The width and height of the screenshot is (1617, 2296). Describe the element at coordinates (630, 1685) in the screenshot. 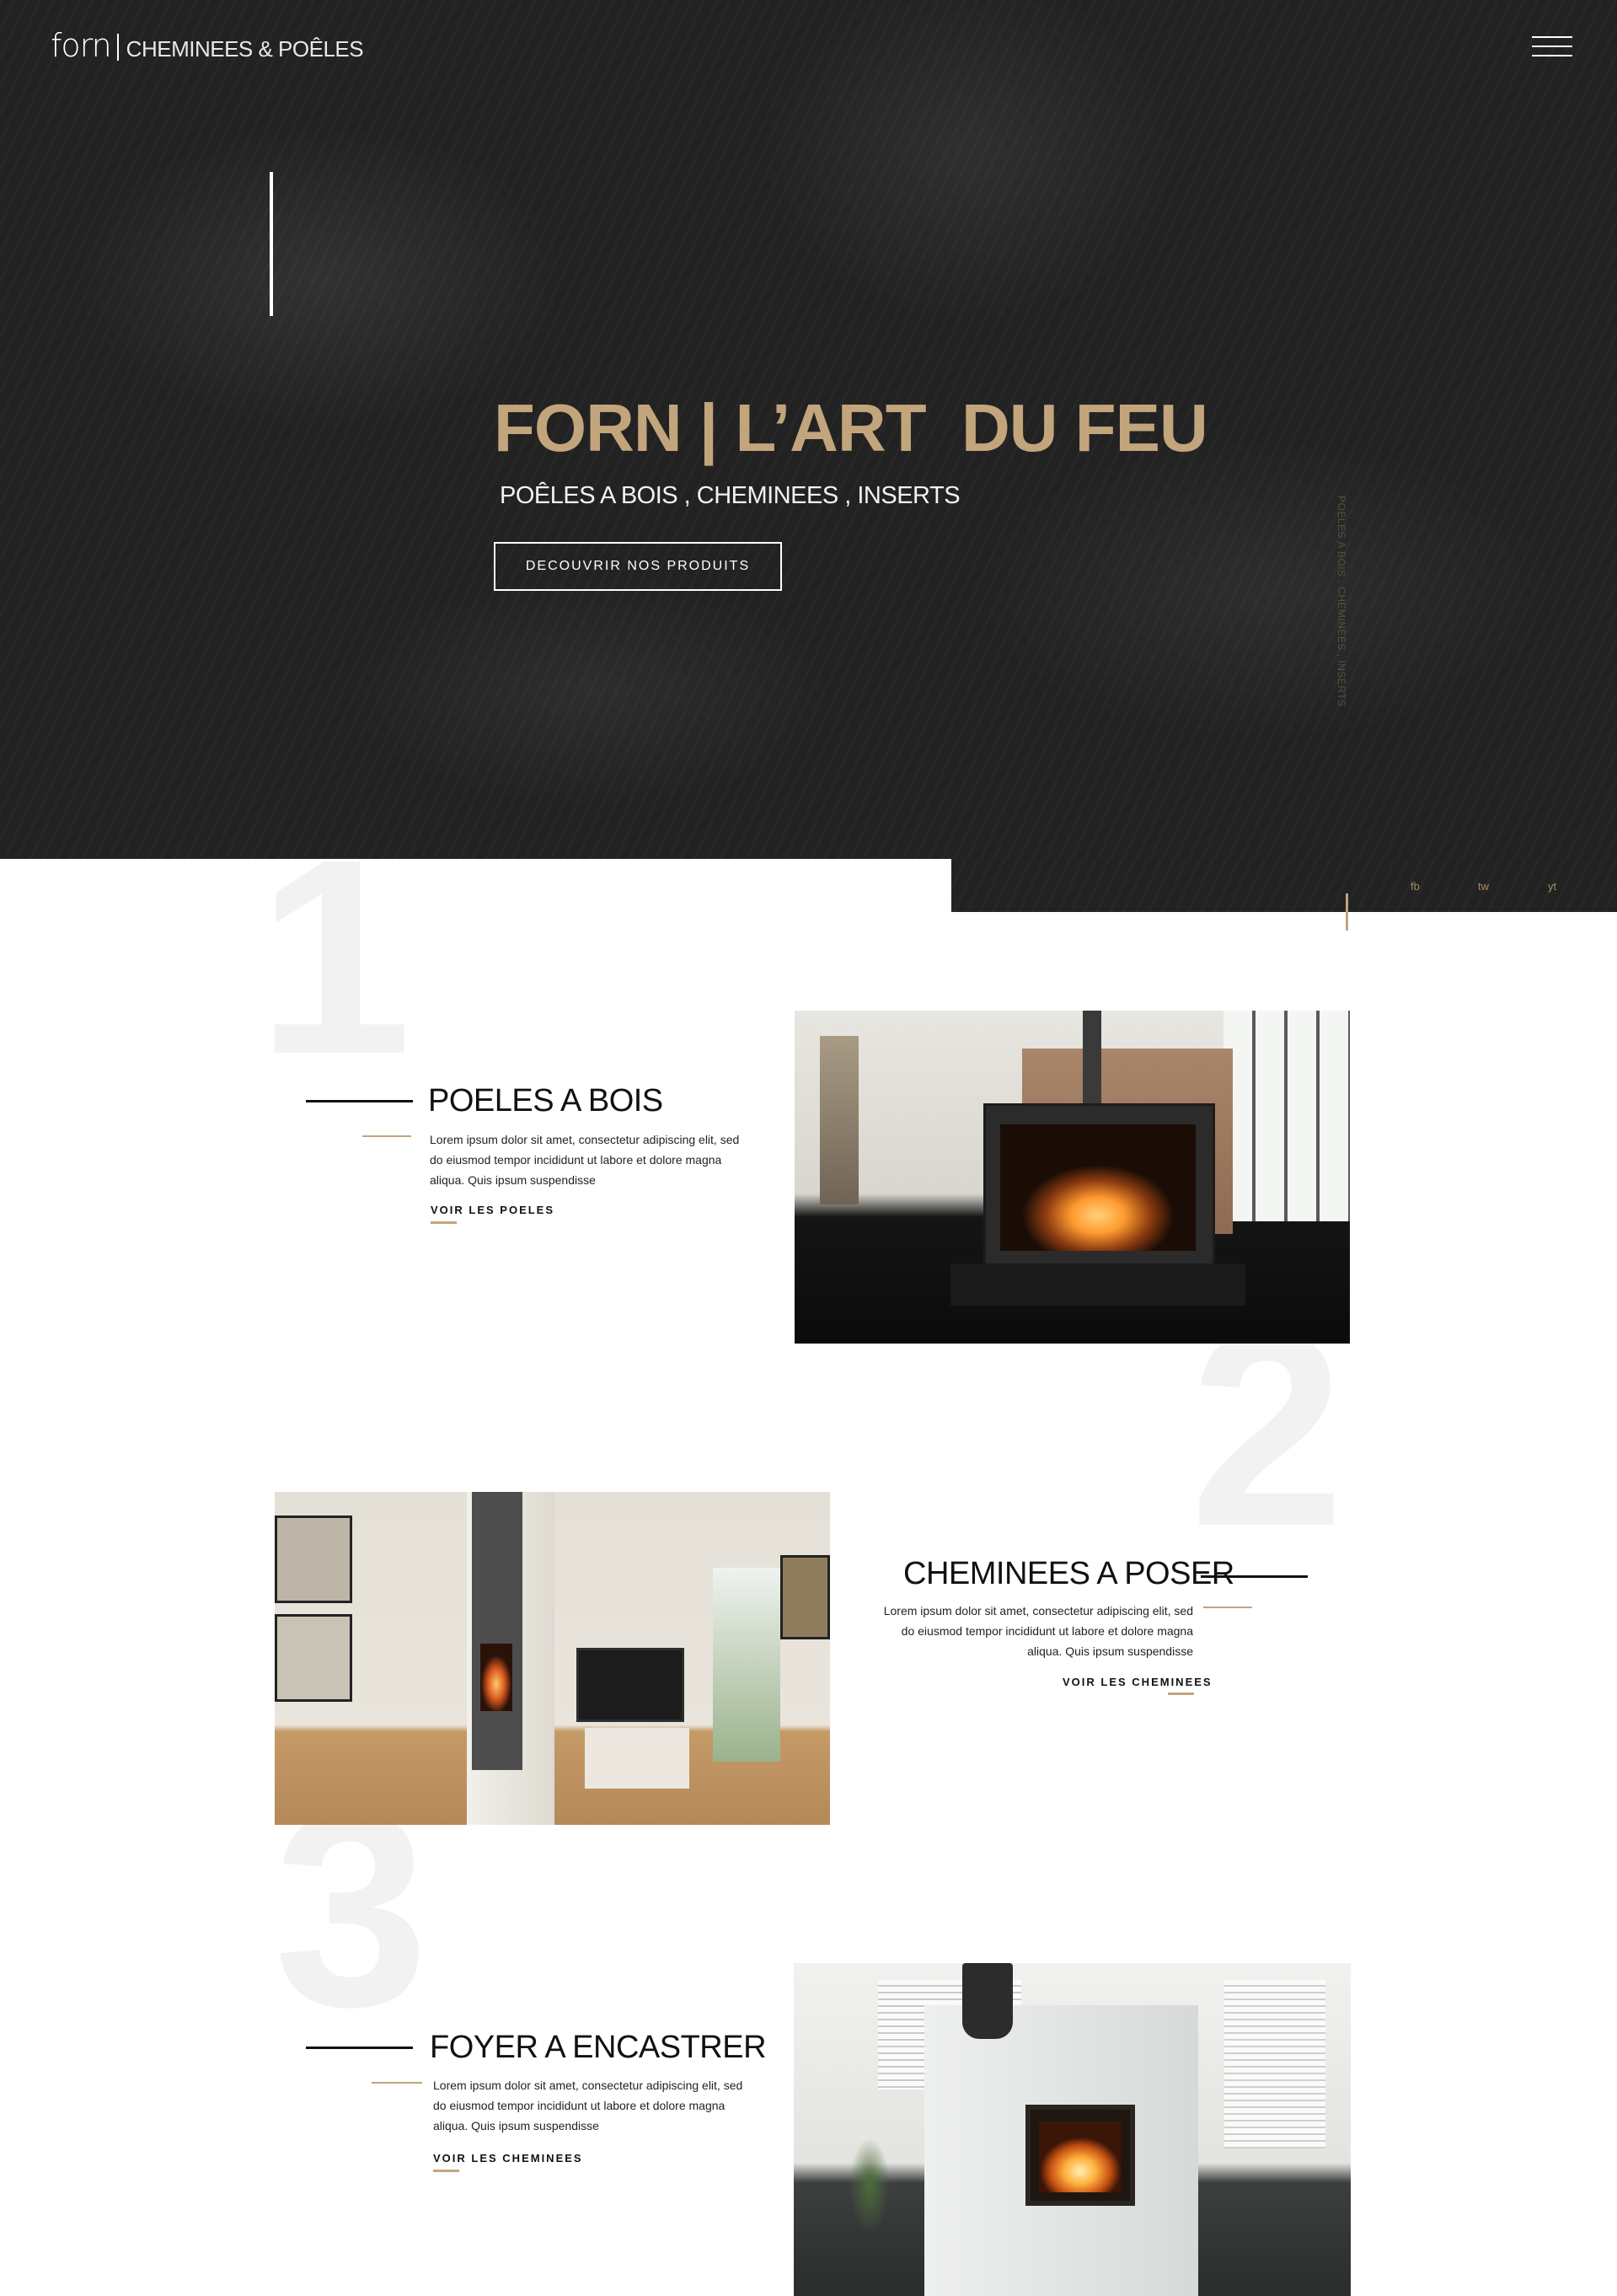

I see `television` at that location.